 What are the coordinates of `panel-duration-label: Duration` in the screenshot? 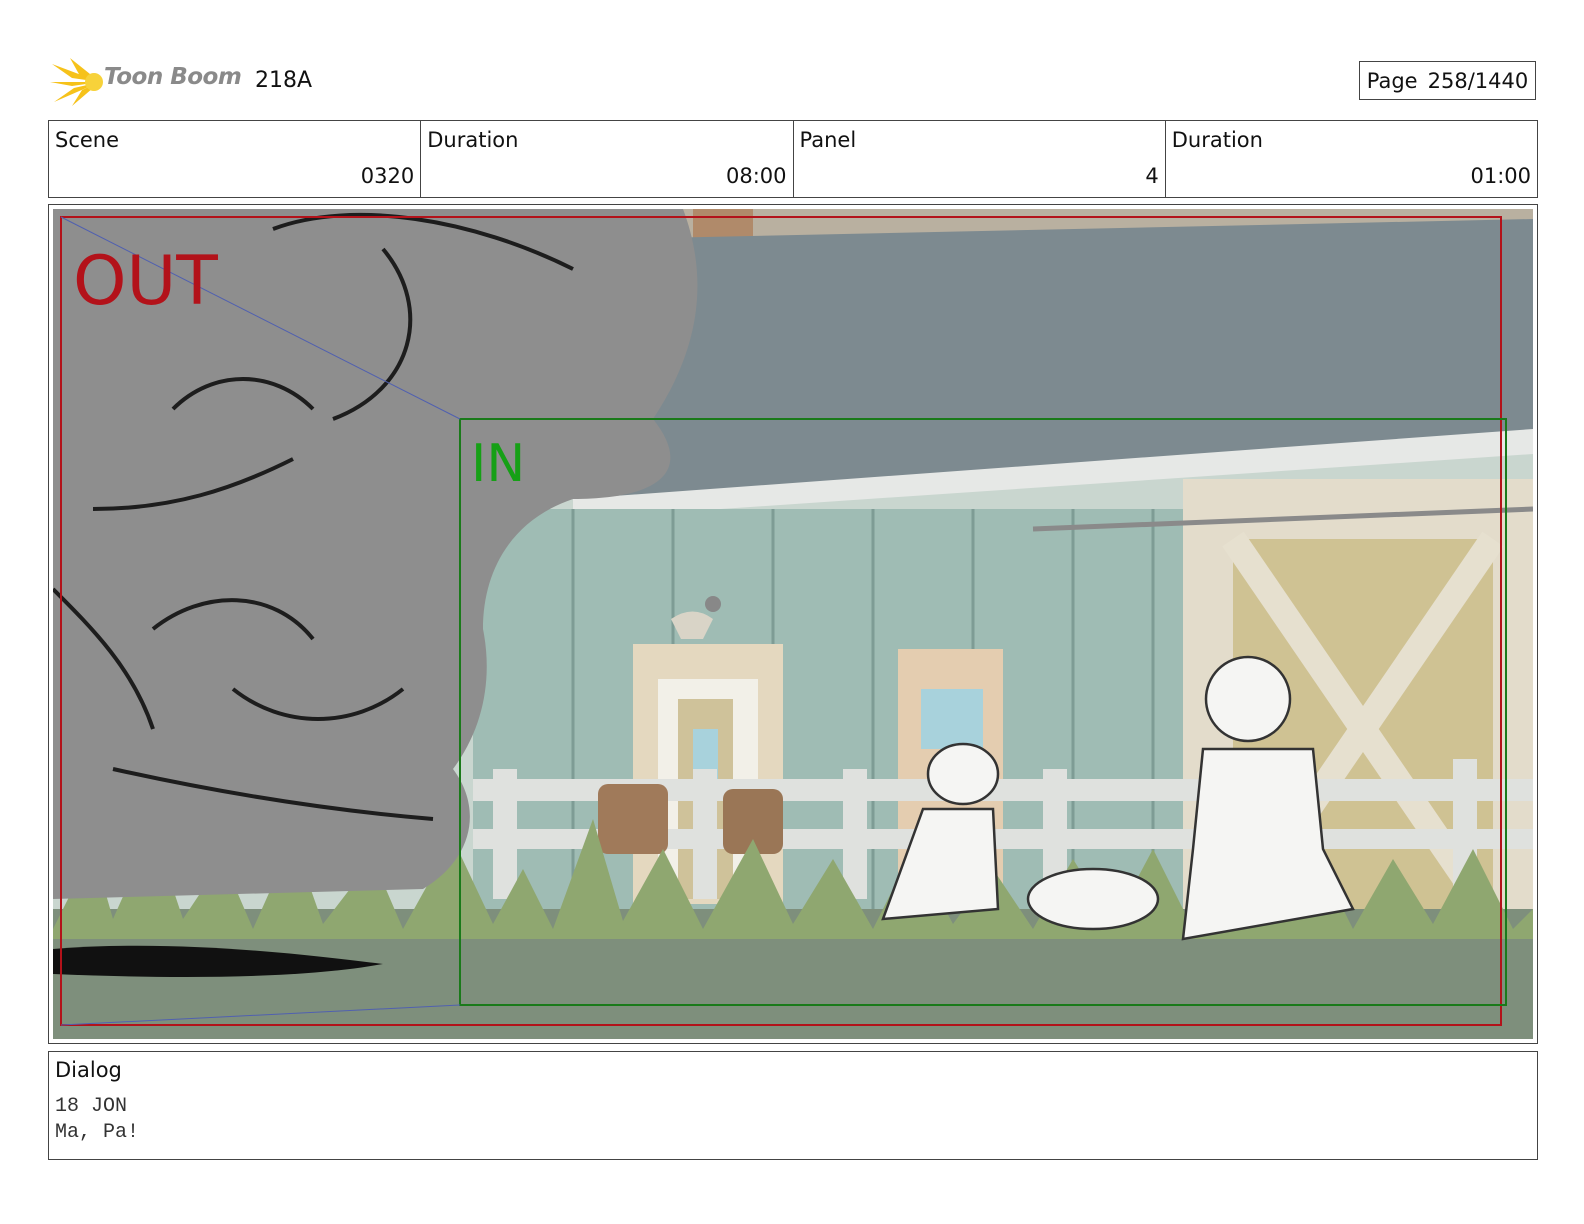 It's located at (1217, 140).